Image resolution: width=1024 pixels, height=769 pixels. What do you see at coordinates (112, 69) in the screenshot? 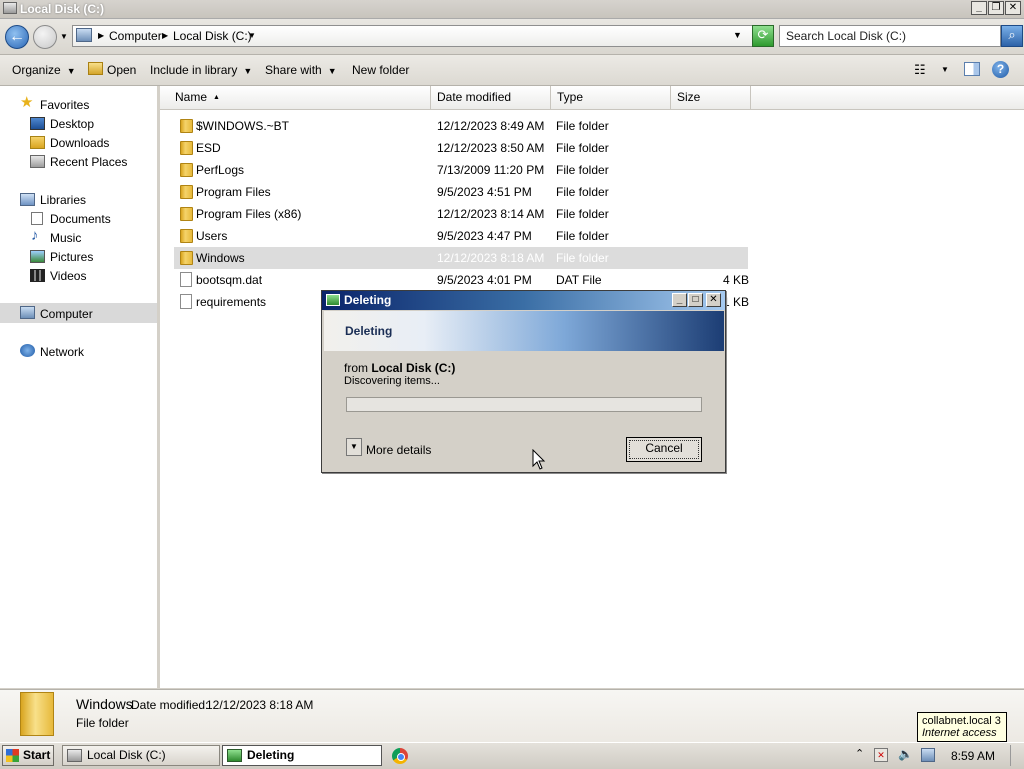
I see `open-button: Open` at bounding box center [112, 69].